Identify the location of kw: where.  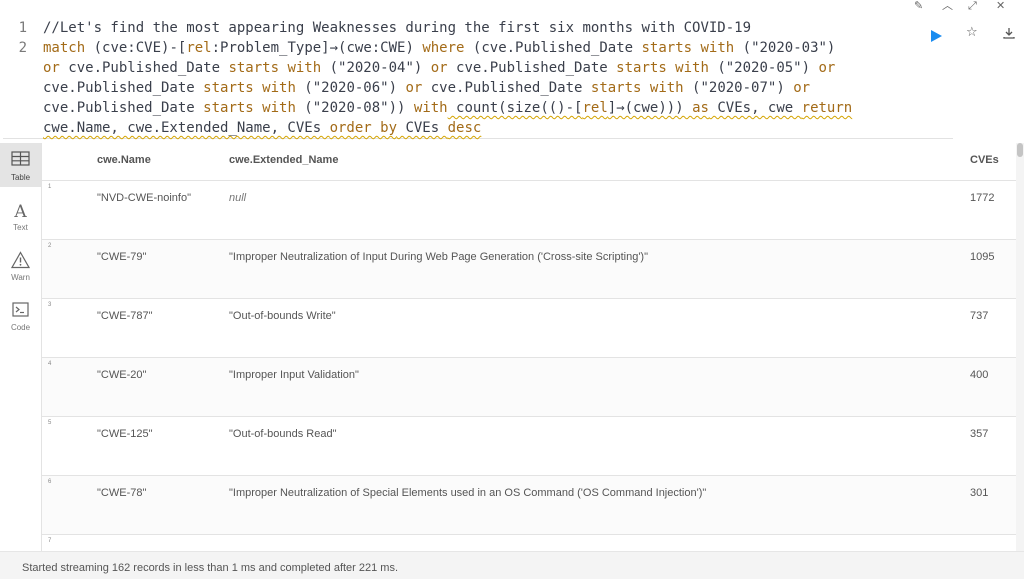
(443, 48).